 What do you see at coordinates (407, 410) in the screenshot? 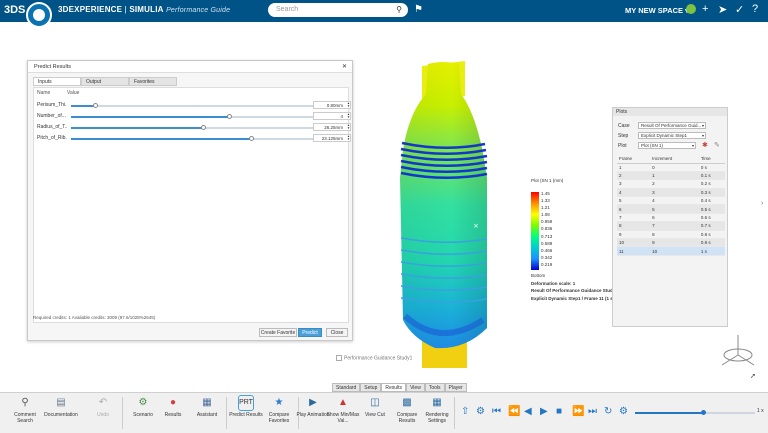
I see `compare-results-button: ▩ Compare Results` at bounding box center [407, 410].